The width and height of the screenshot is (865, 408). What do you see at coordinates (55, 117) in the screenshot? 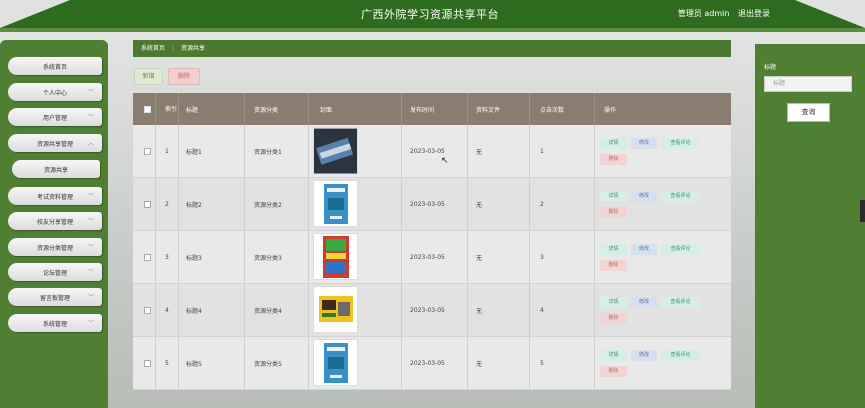
I see `sidebar-item: 用户管理 ﹀` at bounding box center [55, 117].